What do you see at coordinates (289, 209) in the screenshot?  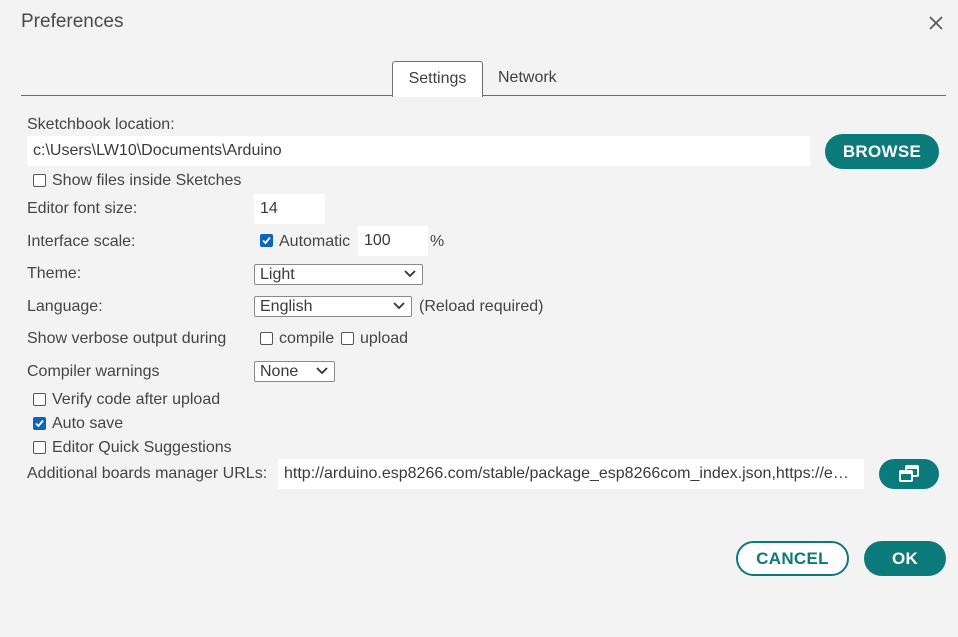 I see `font-size-input` at bounding box center [289, 209].